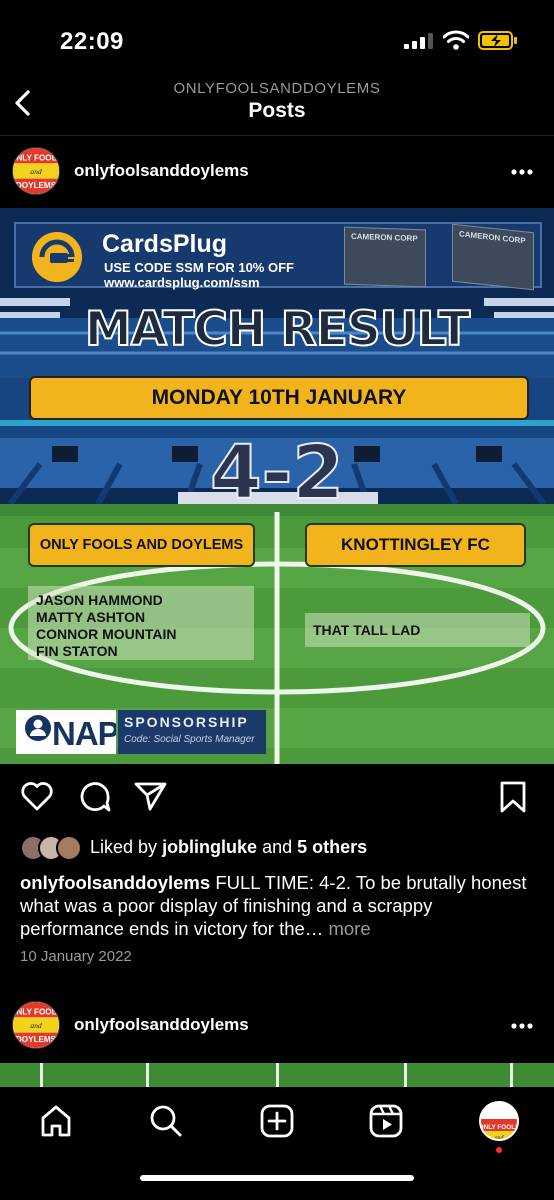  What do you see at coordinates (186, 722) in the screenshot?
I see `sponsorship-label: SPONSORSHIP` at bounding box center [186, 722].